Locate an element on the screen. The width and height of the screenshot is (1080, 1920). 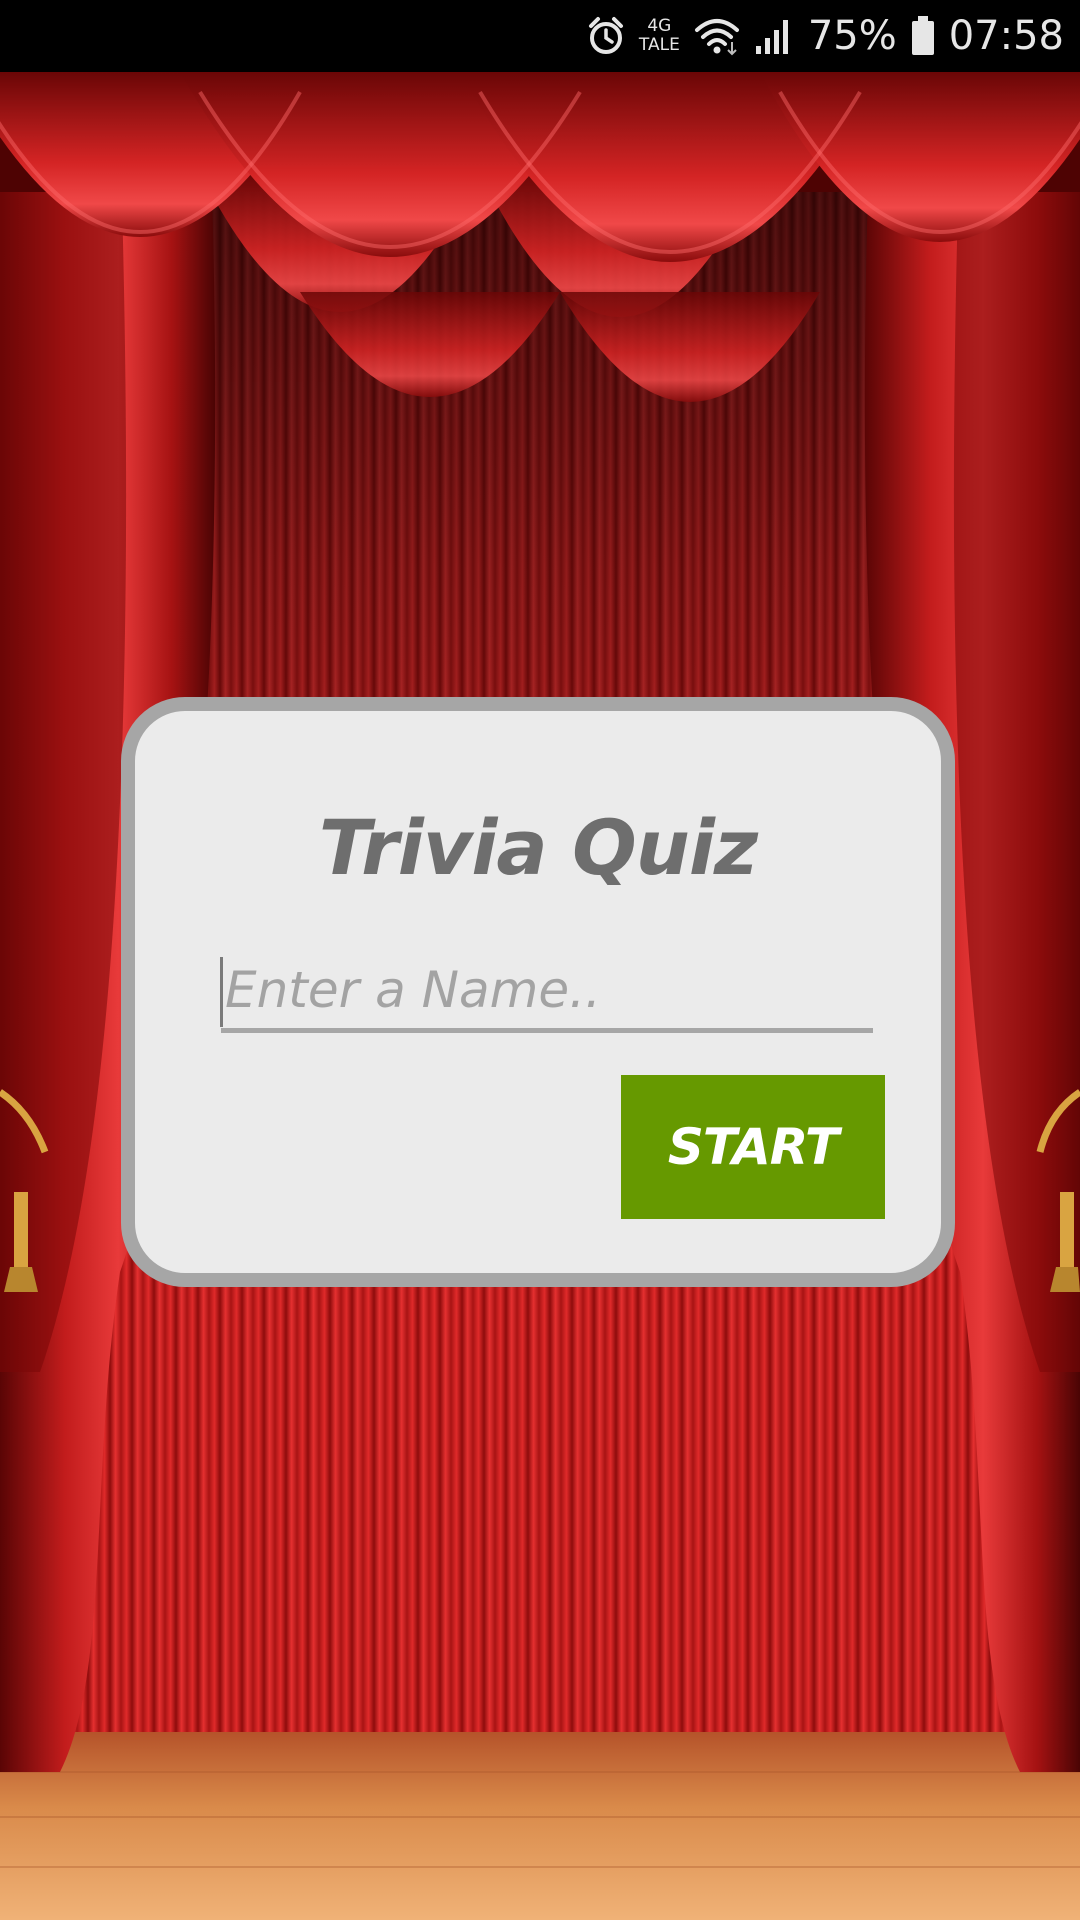
name-field-container is located at coordinates (547, 992).